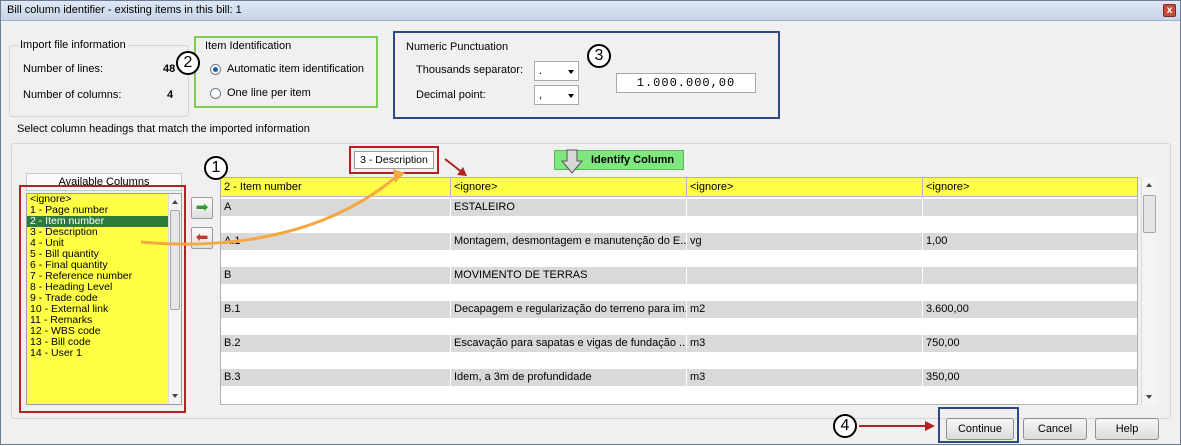 This screenshot has height=446, width=1181. What do you see at coordinates (188, 63) in the screenshot?
I see `callout-2: 2` at bounding box center [188, 63].